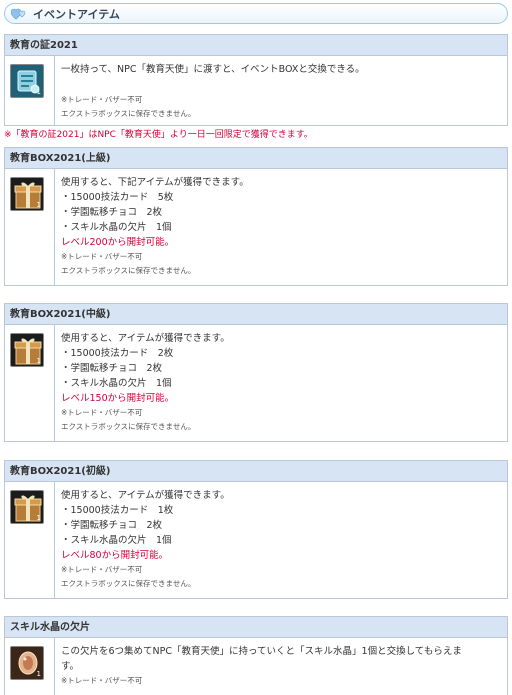  I want to click on crystal-shard-icon: 1, so click(27, 663).